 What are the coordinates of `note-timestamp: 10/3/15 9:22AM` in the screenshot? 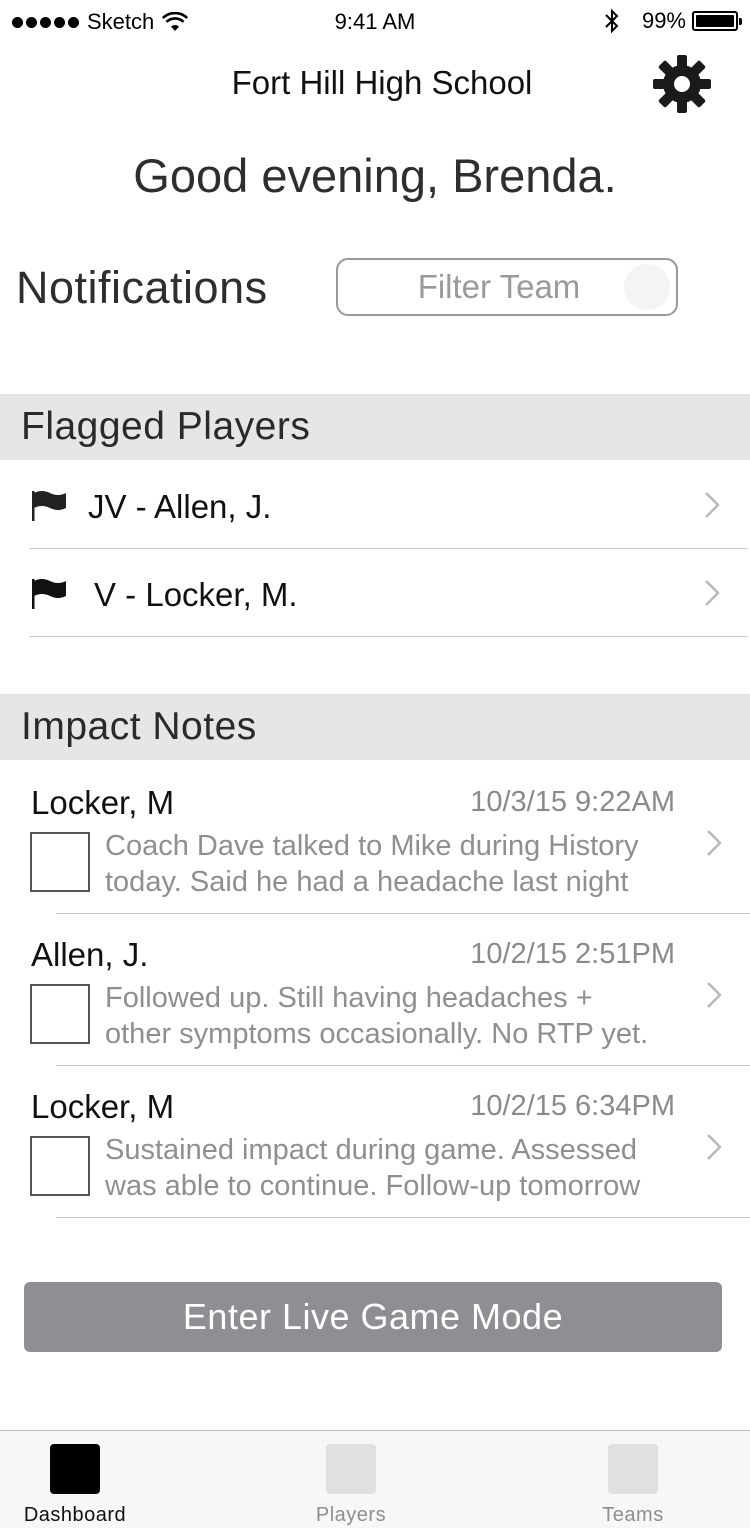 It's located at (572, 802).